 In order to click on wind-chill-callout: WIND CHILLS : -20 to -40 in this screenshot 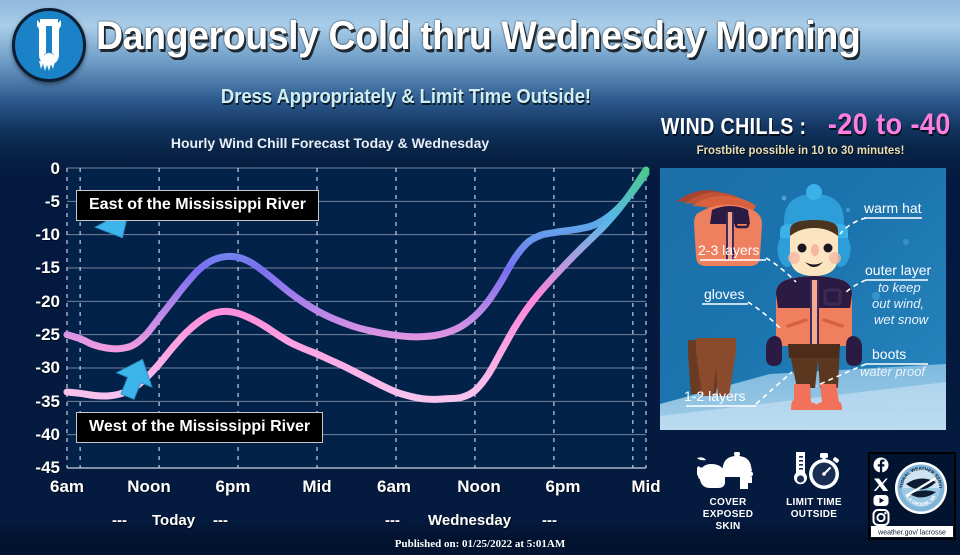, I will do `click(800, 125)`.